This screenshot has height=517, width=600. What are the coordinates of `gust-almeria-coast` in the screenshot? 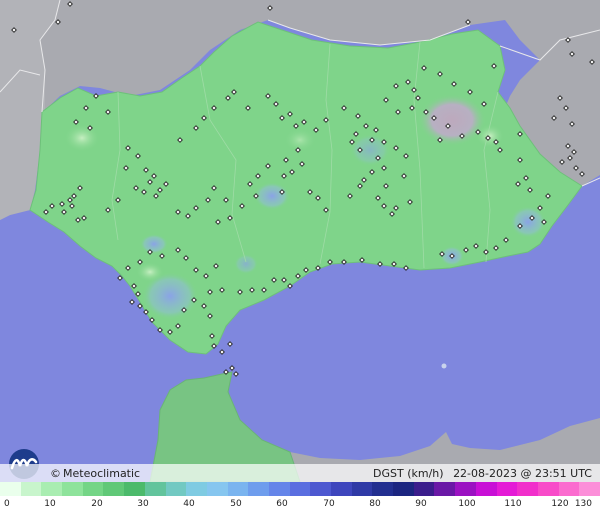 It's located at (528, 222).